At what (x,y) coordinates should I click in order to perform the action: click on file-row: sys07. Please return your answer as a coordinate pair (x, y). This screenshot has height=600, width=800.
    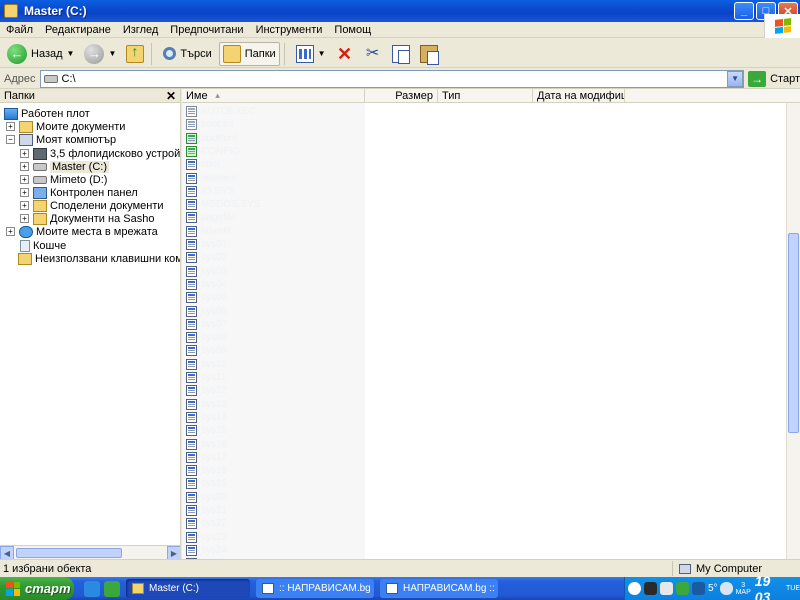
    Looking at the image, I should click on (271, 324).